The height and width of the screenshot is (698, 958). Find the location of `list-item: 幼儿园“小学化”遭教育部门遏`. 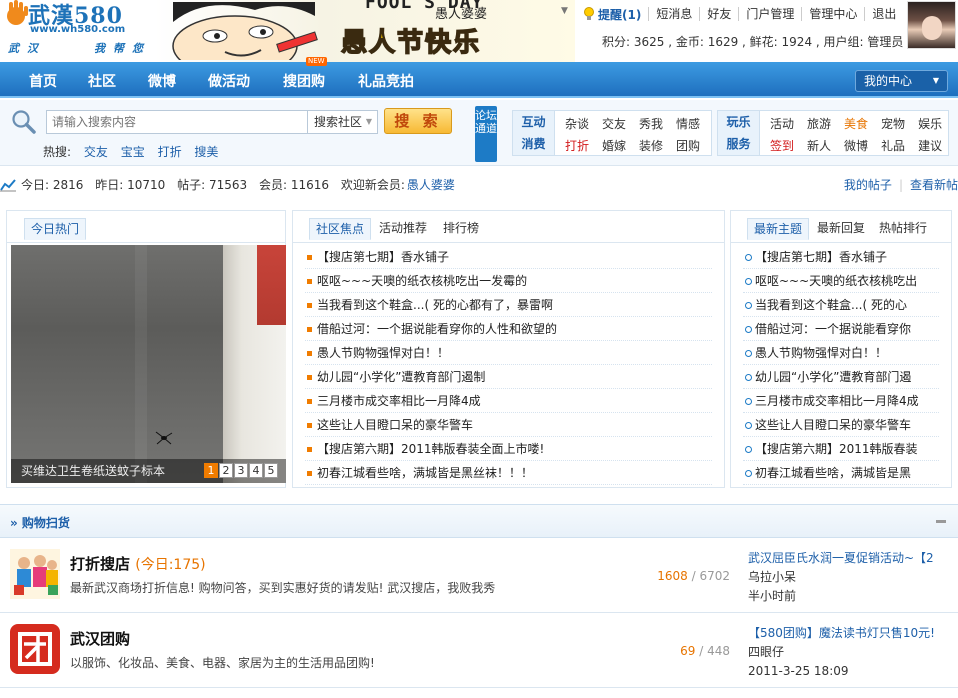

list-item: 幼儿园“小学化”遭教育部门遏 is located at coordinates (841, 377).